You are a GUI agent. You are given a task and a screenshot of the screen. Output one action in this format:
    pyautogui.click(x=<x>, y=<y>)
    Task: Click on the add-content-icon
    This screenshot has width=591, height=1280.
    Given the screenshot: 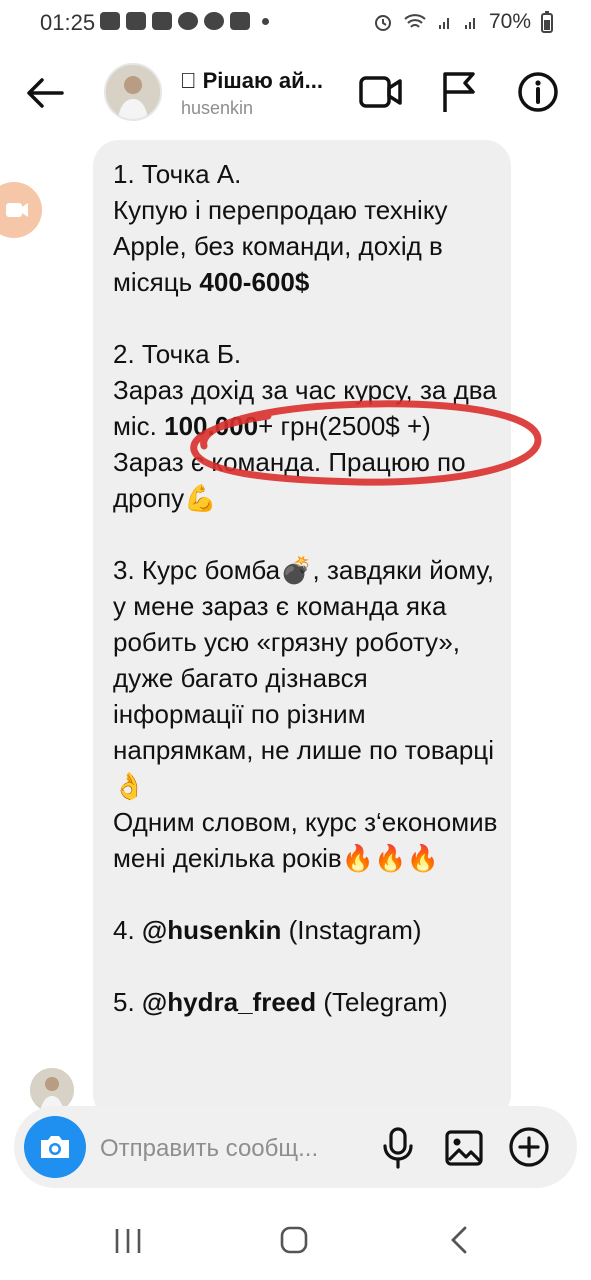 What is the action you would take?
    pyautogui.click(x=529, y=1147)
    